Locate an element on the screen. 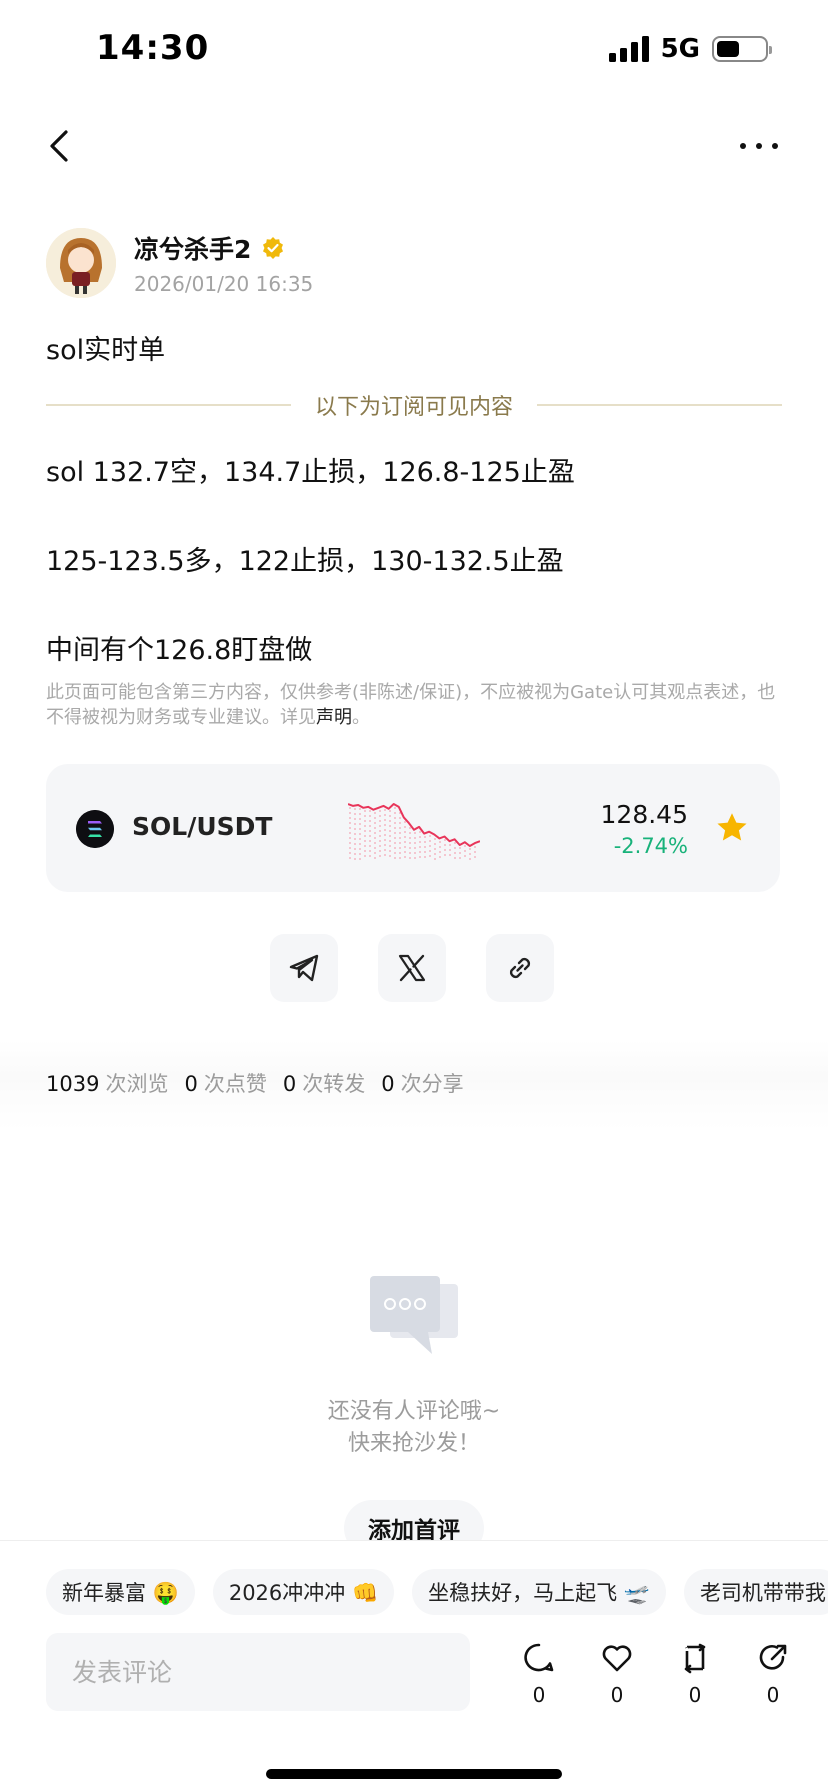  author-name: 凉兮杀手2 is located at coordinates (192, 248).